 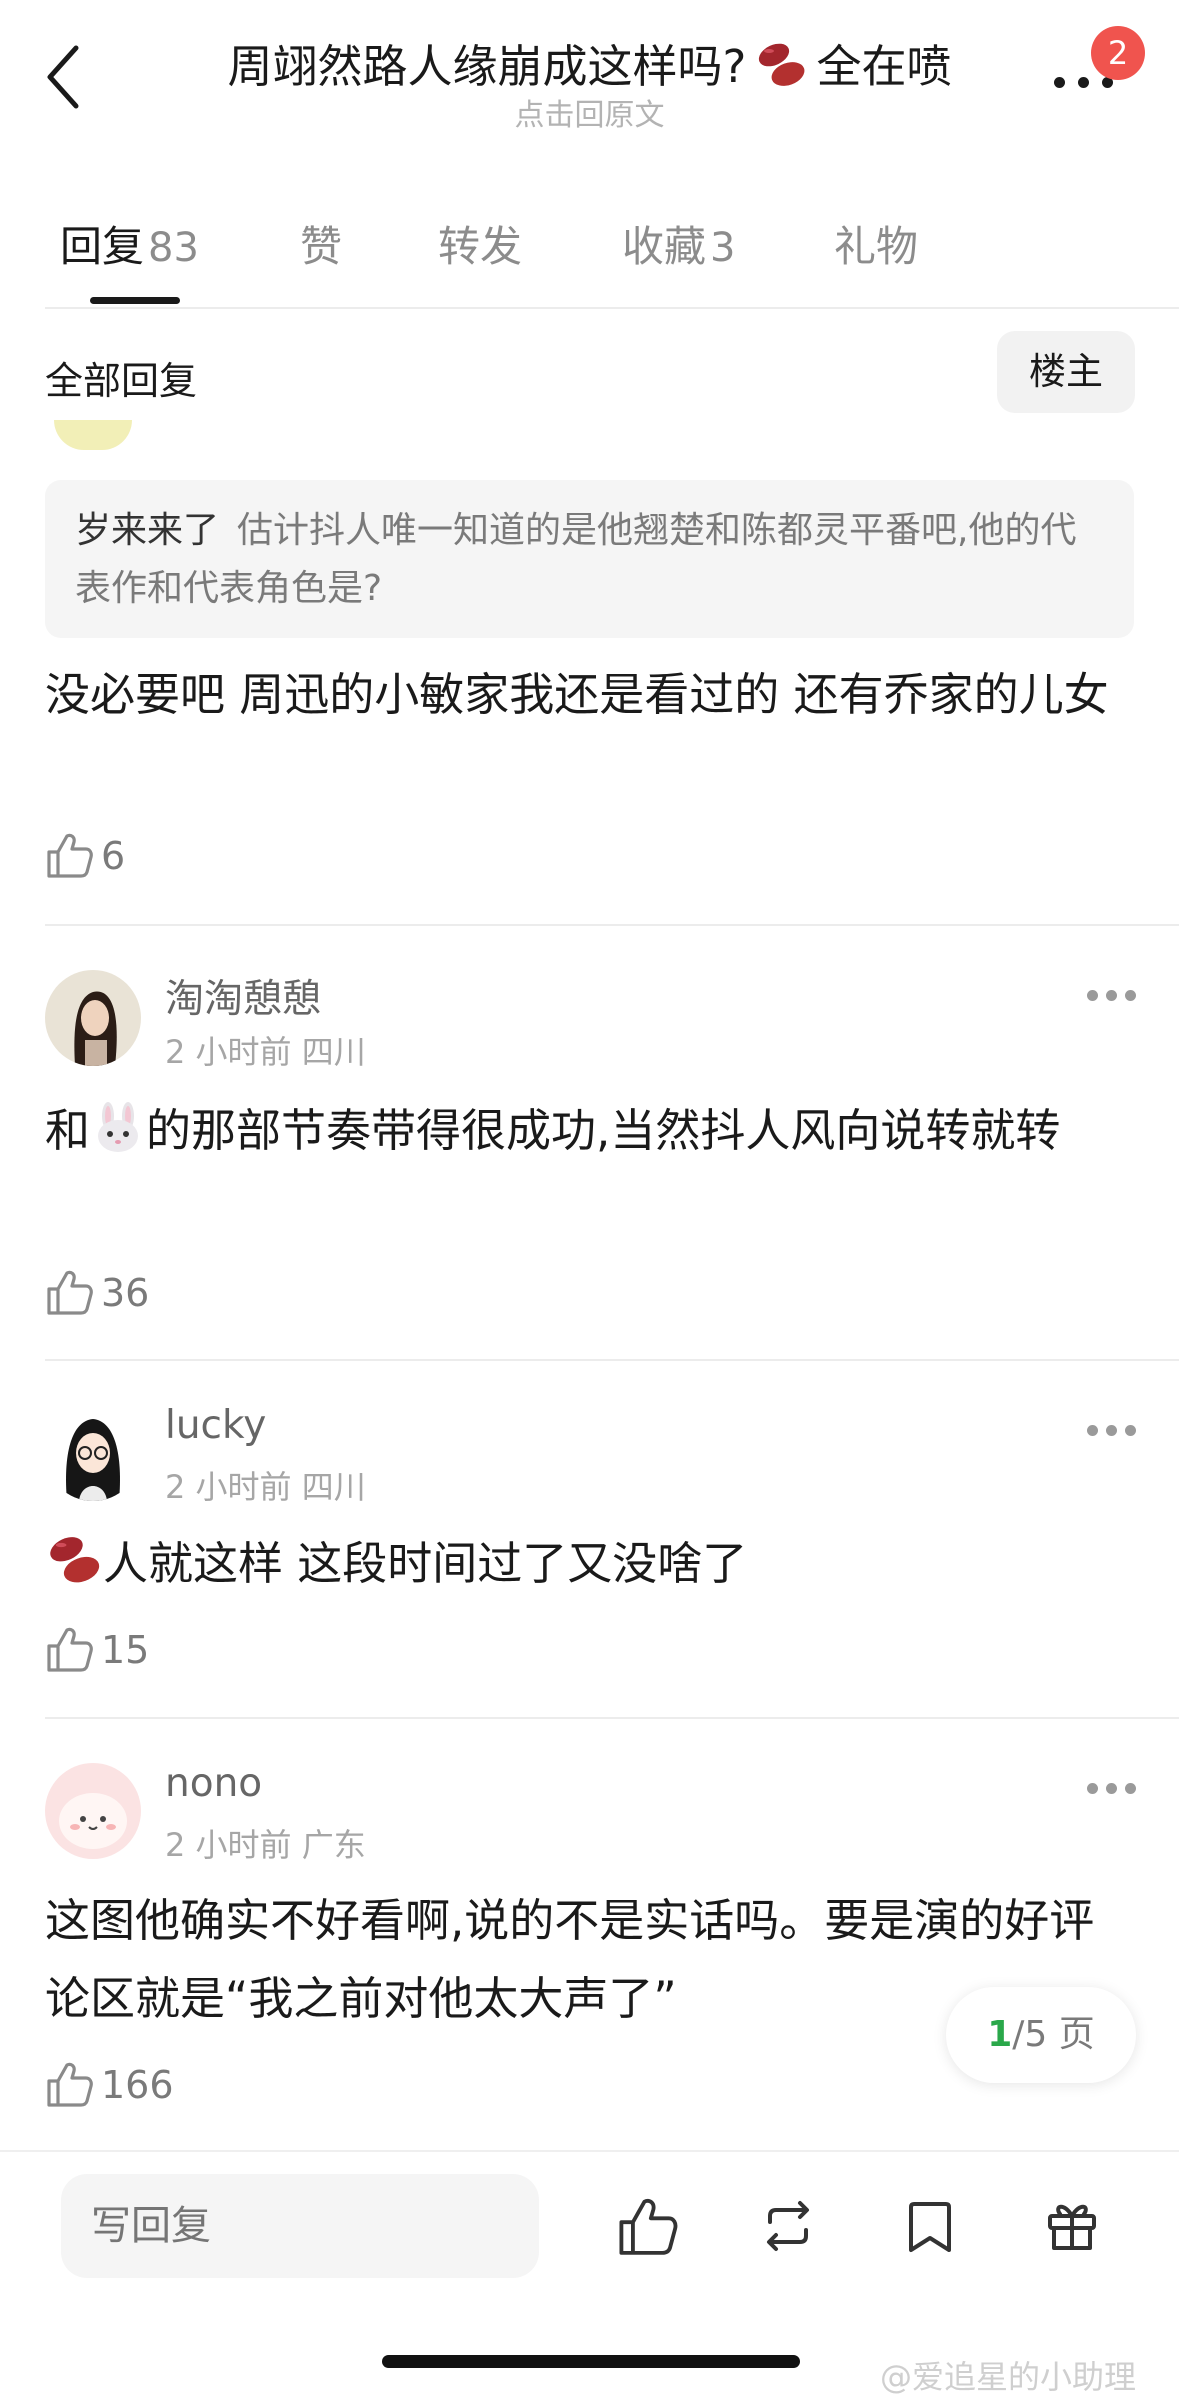 What do you see at coordinates (125, 1293) in the screenshot?
I see `like-count: 36` at bounding box center [125, 1293].